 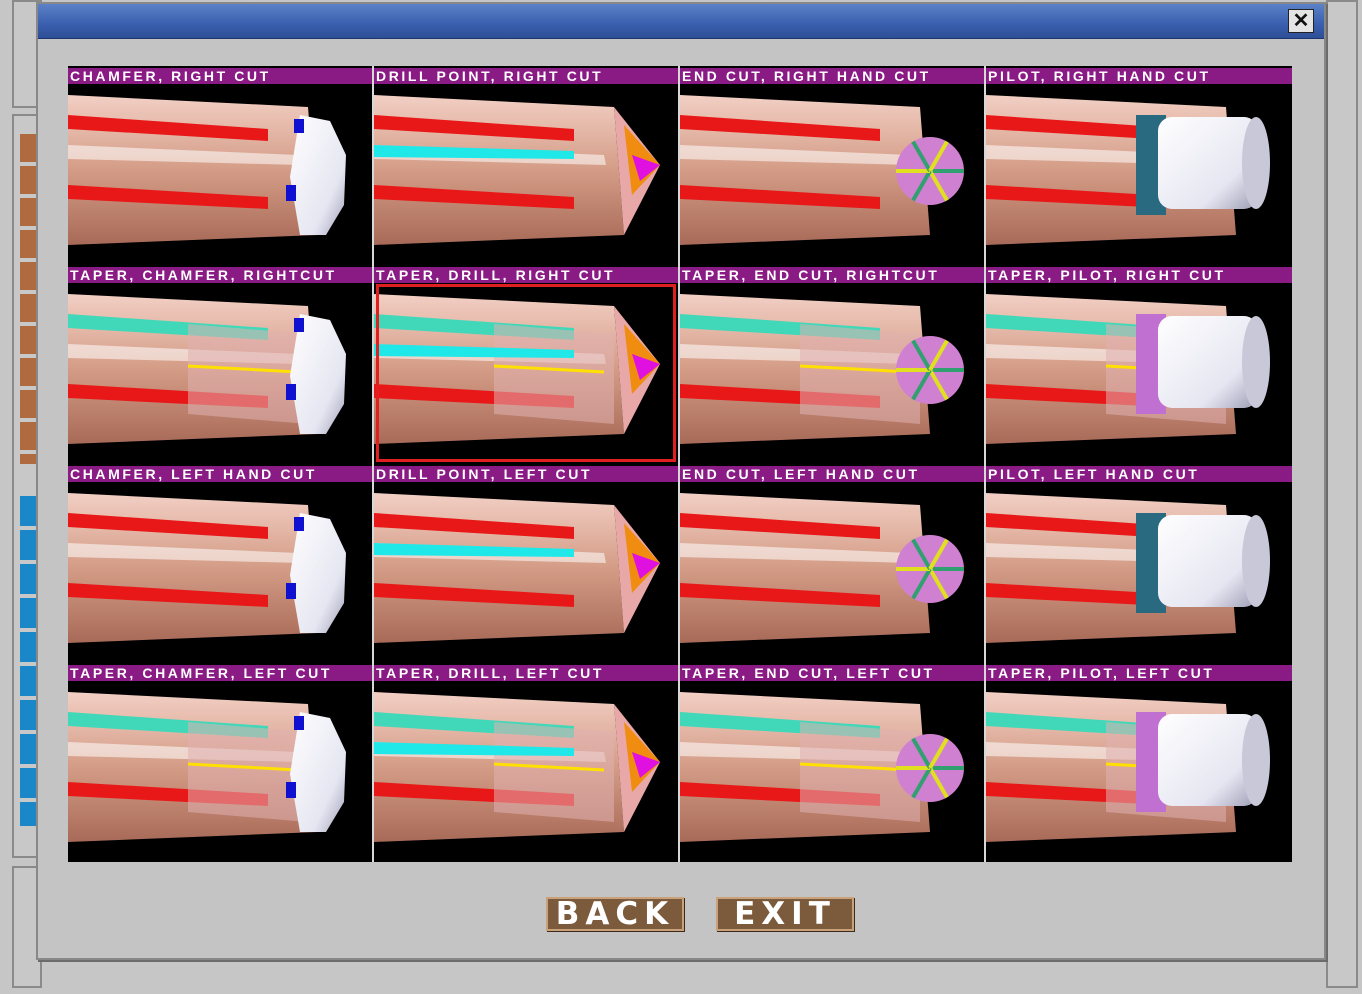 I want to click on tool-option-pilot-taper: TAPER, PILOT, RIGHT CUT, so click(x=1139, y=364).